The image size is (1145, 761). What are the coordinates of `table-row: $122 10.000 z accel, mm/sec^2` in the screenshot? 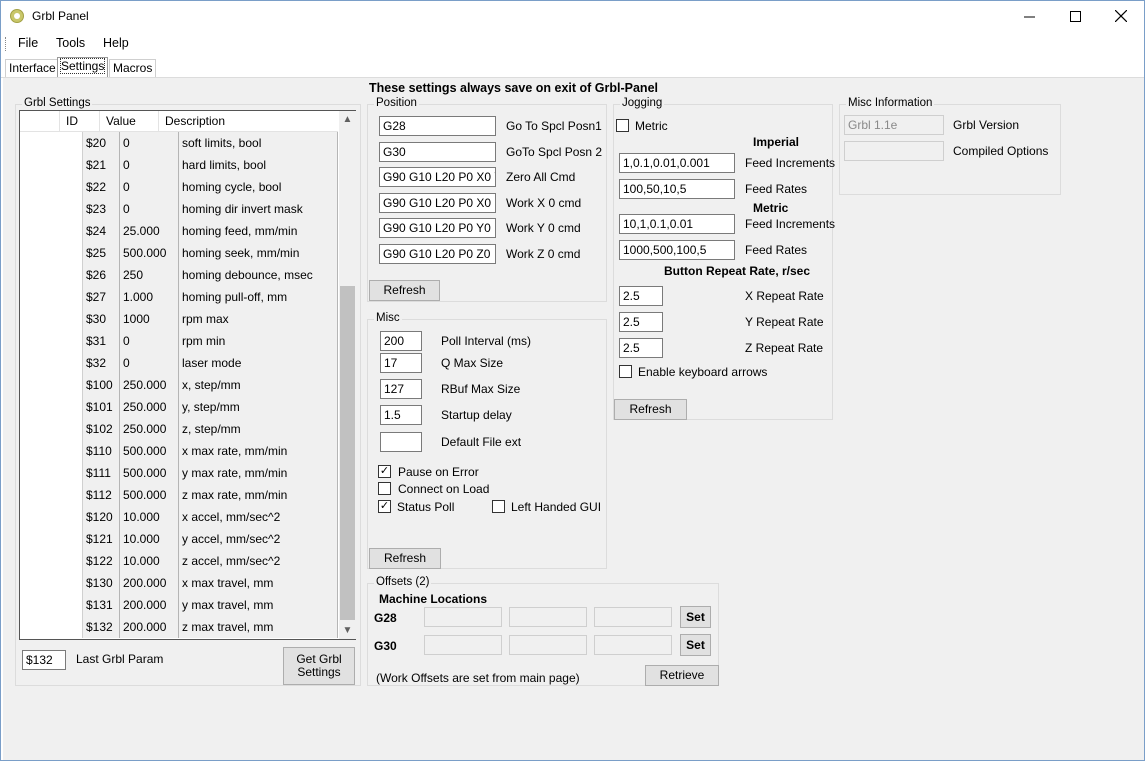 It's located at (179, 561).